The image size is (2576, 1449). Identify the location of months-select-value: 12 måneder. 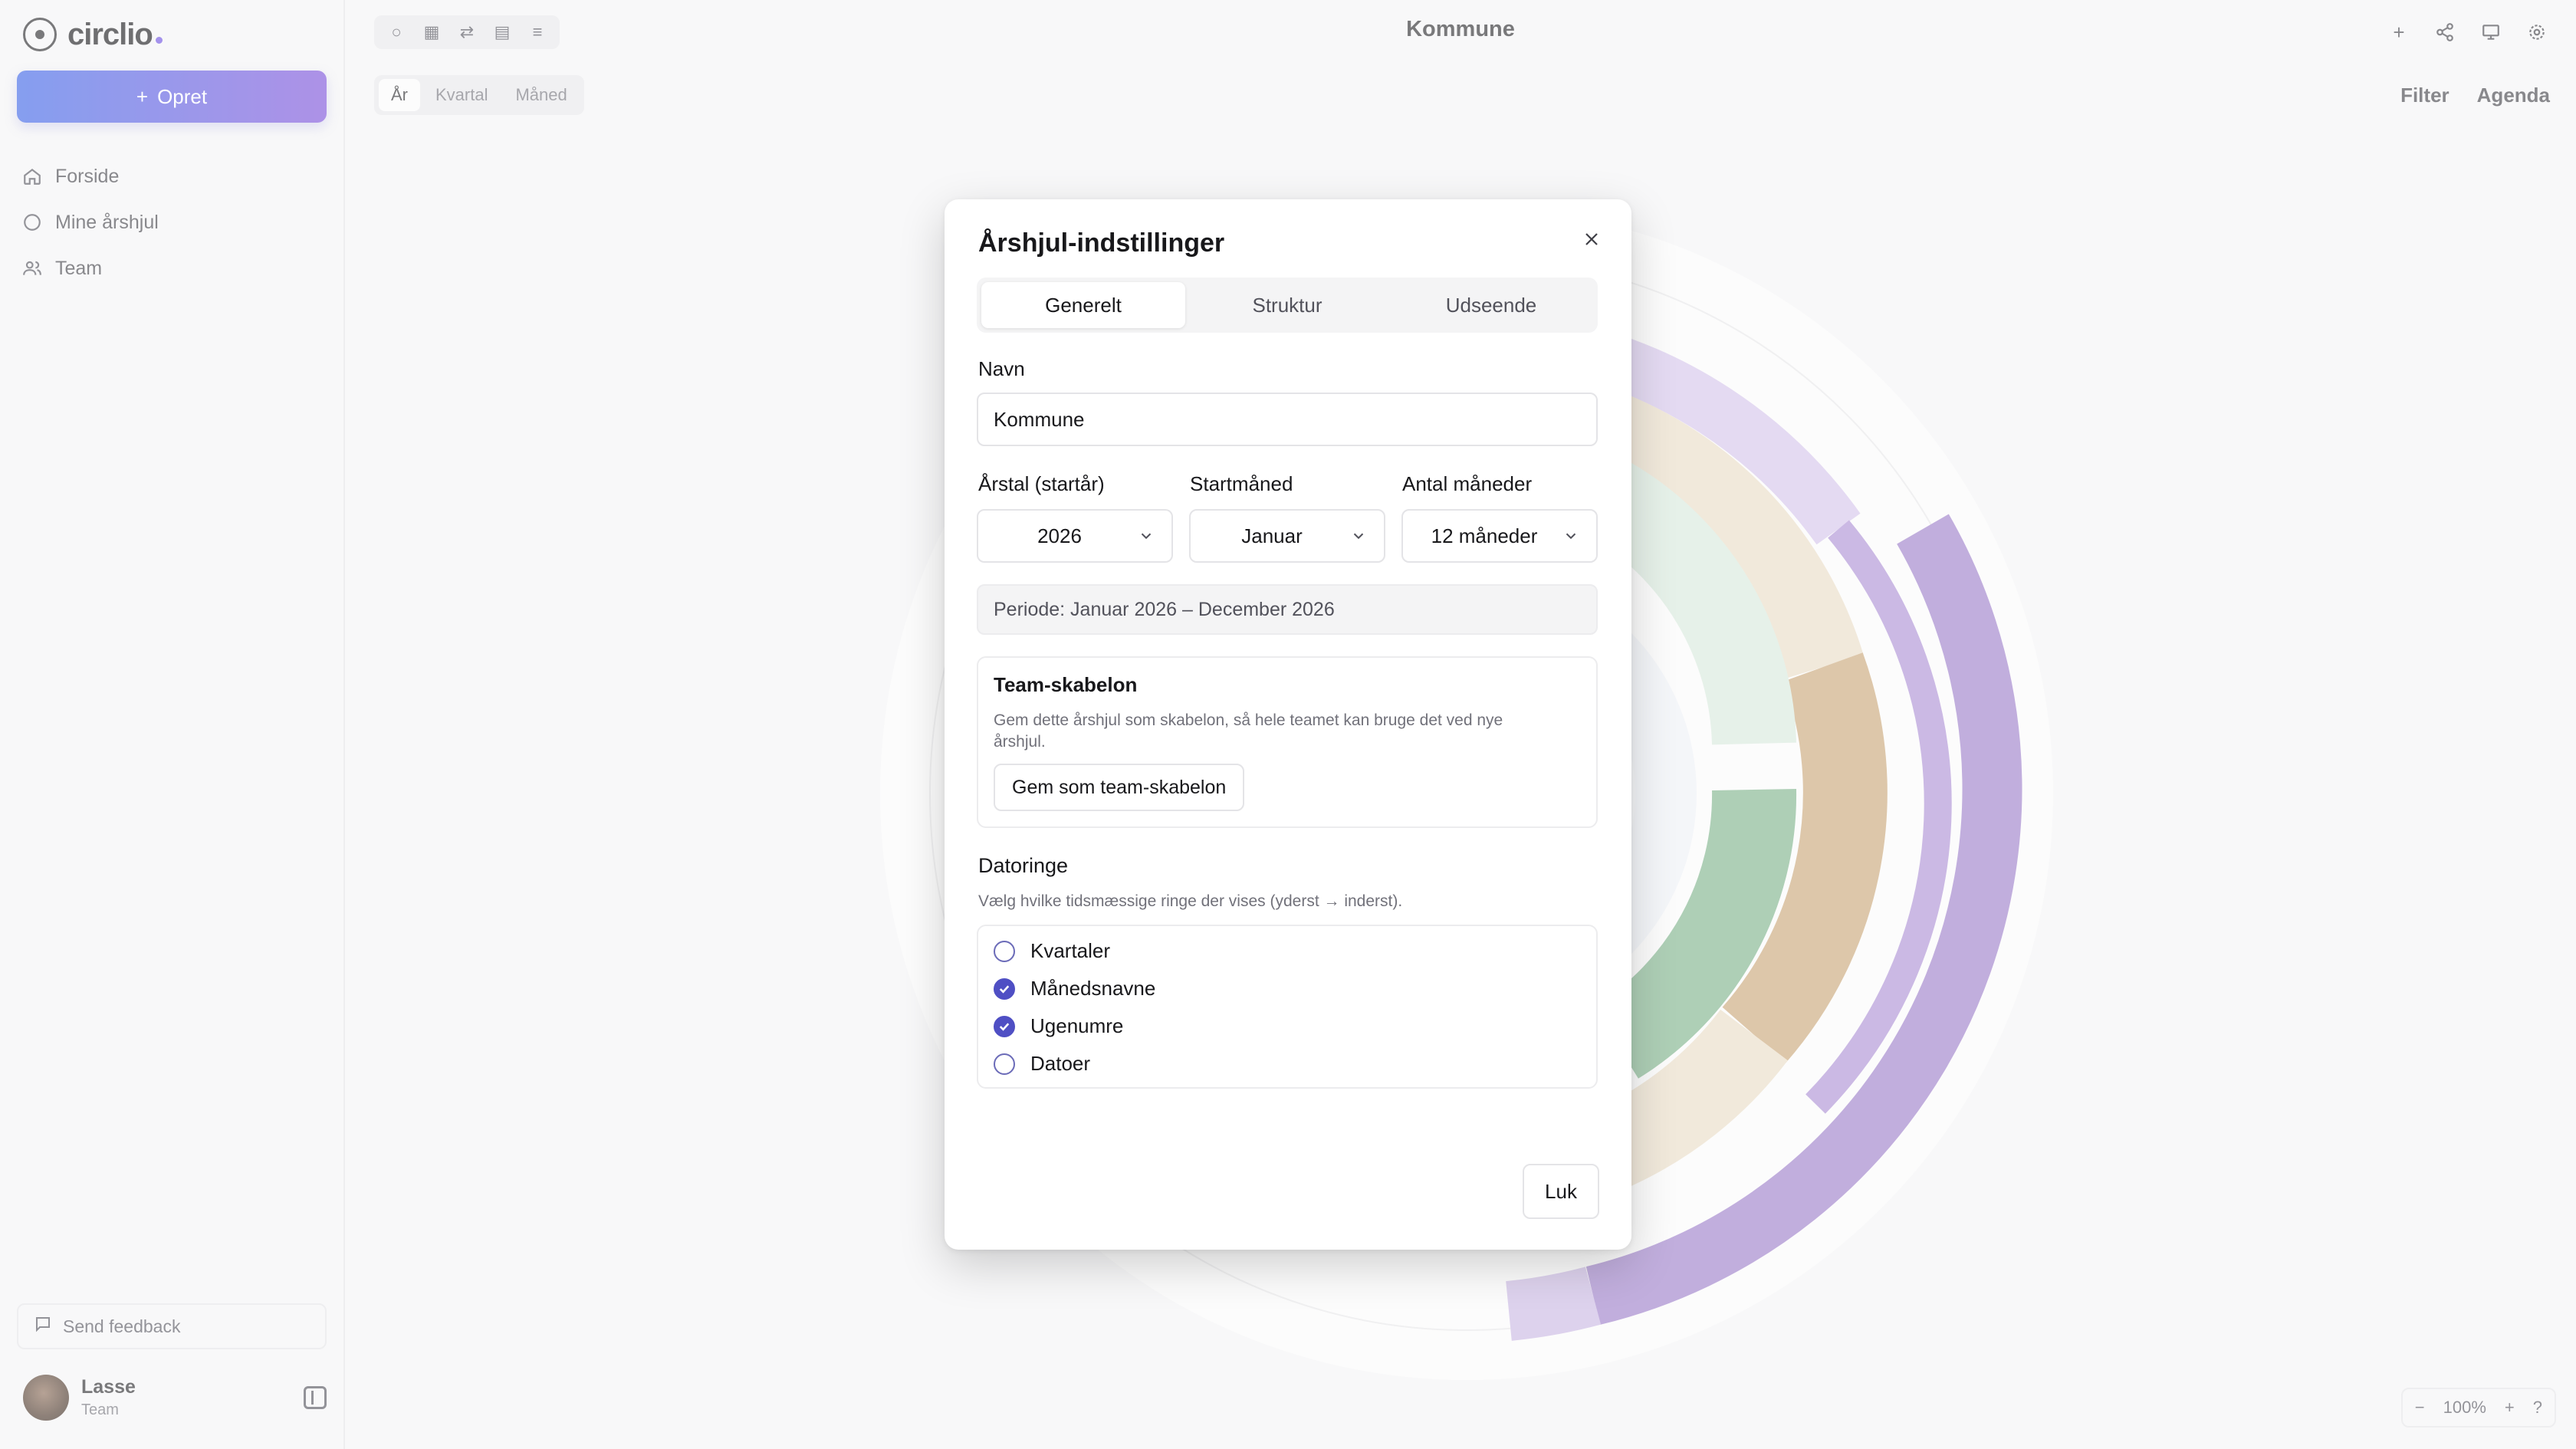
(1485, 536).